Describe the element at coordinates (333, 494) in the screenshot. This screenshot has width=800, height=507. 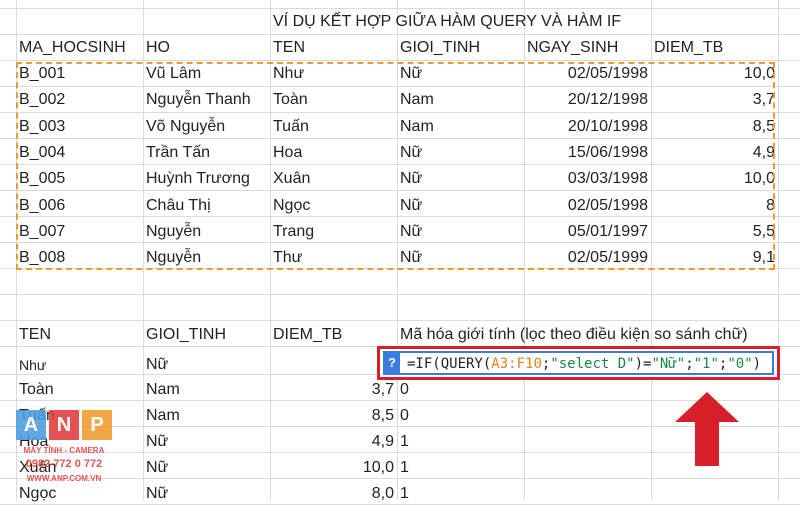
I see `second-data-cell: 8,0` at that location.